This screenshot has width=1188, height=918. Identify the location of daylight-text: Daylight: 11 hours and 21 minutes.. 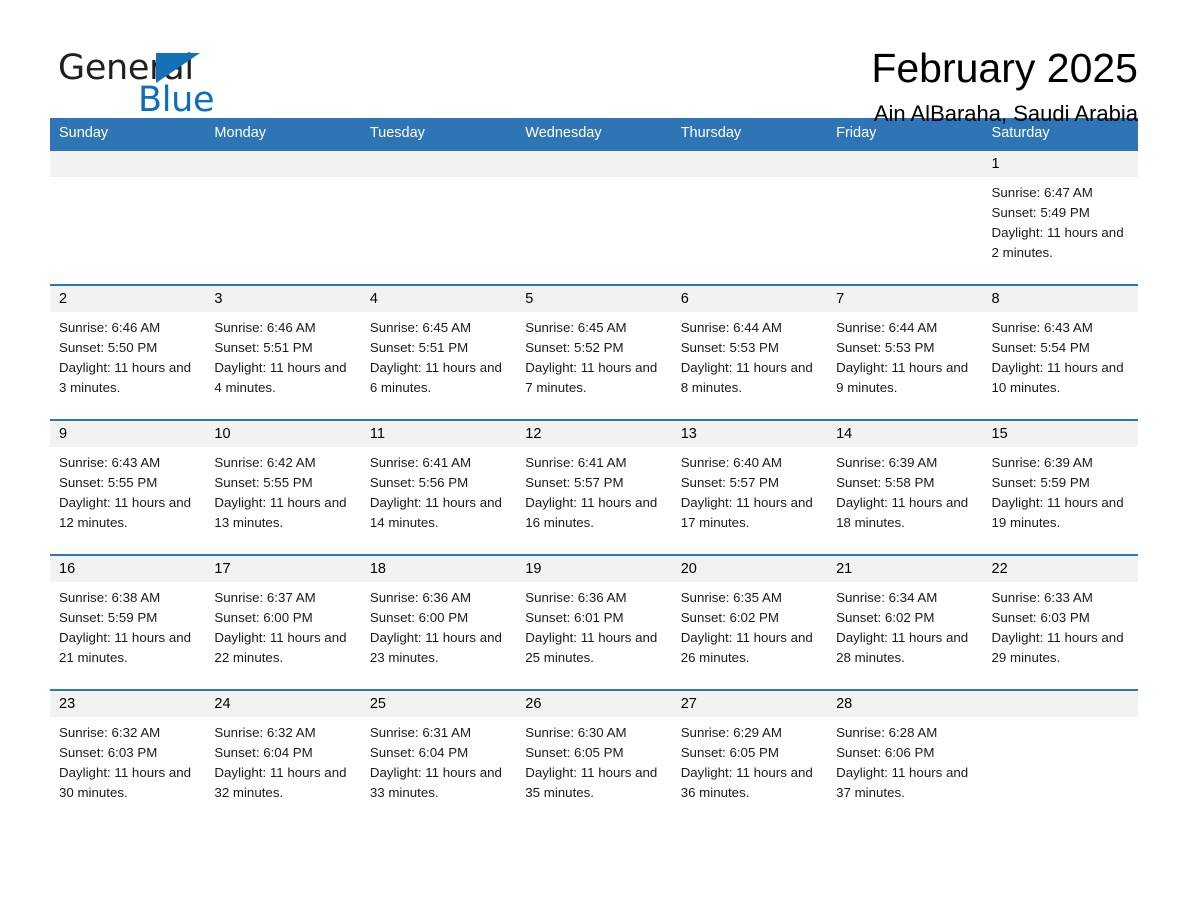
(125, 647).